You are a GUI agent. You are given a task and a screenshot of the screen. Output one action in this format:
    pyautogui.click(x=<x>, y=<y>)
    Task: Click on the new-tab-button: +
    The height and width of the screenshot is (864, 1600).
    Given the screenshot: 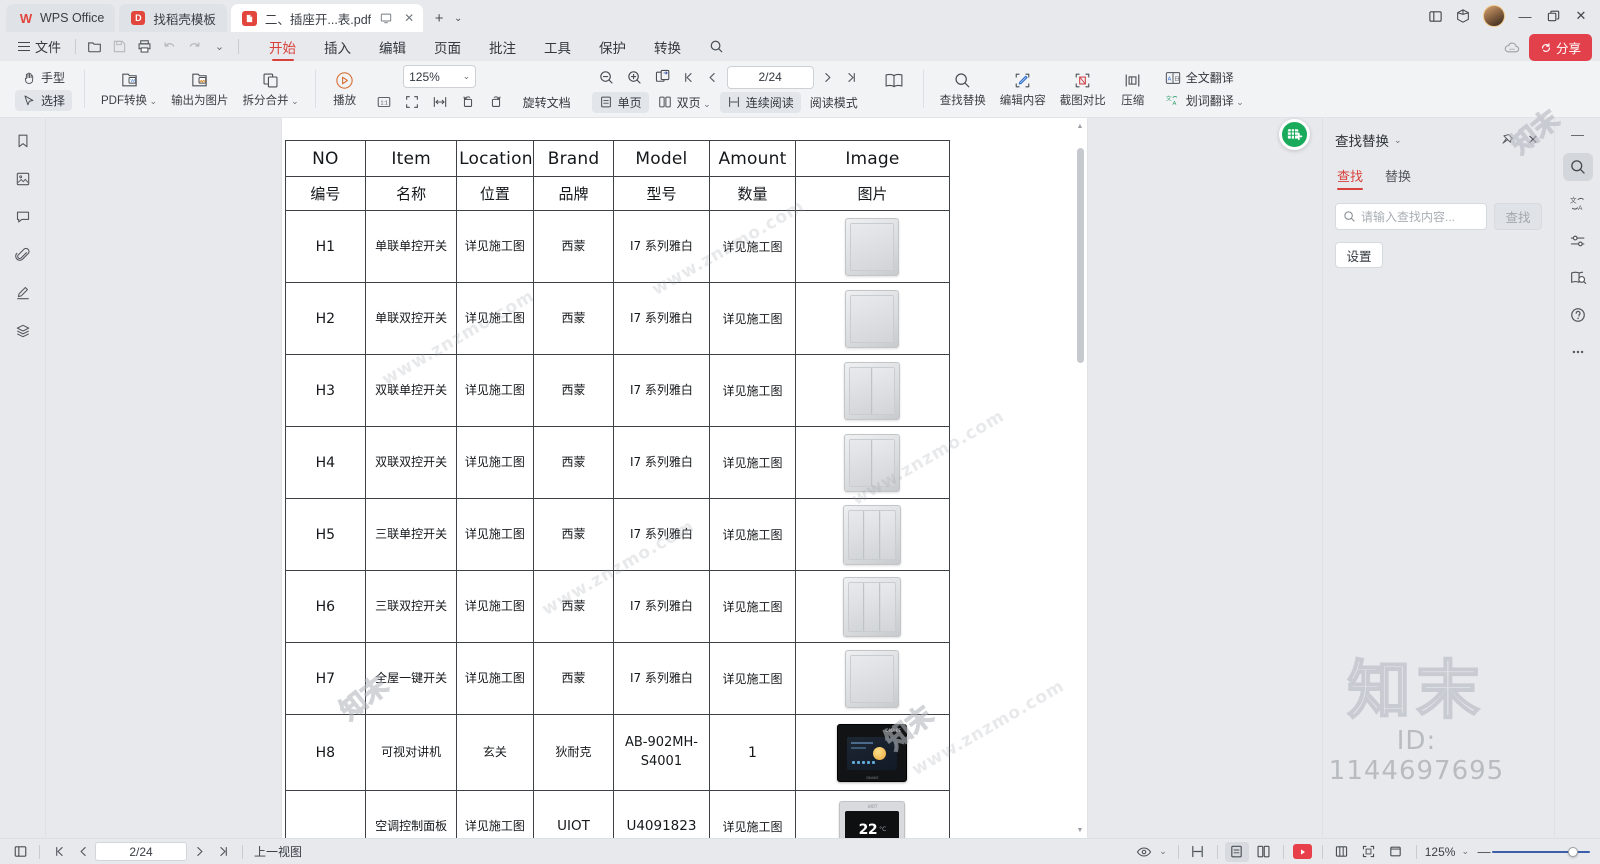 What is the action you would take?
    pyautogui.click(x=439, y=18)
    